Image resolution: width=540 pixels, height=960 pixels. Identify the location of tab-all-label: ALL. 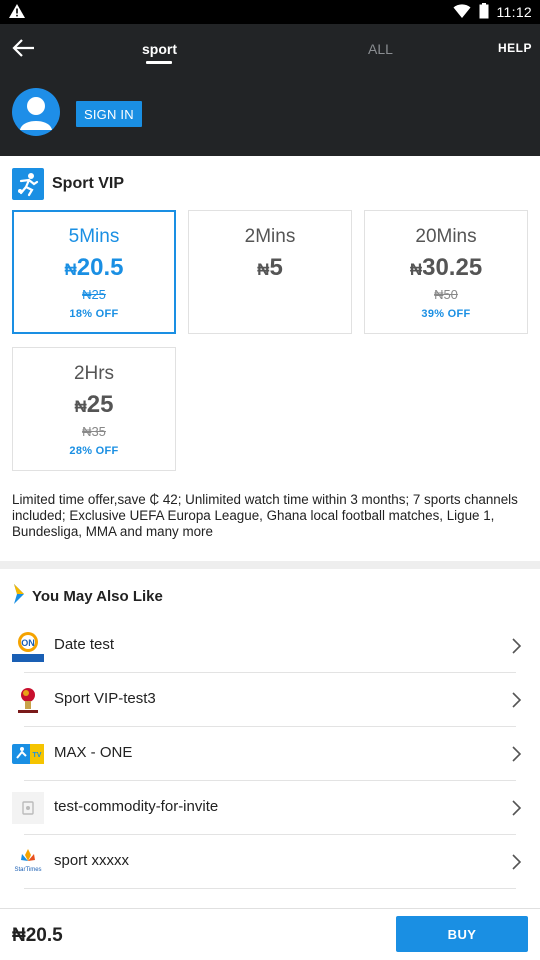
(380, 49).